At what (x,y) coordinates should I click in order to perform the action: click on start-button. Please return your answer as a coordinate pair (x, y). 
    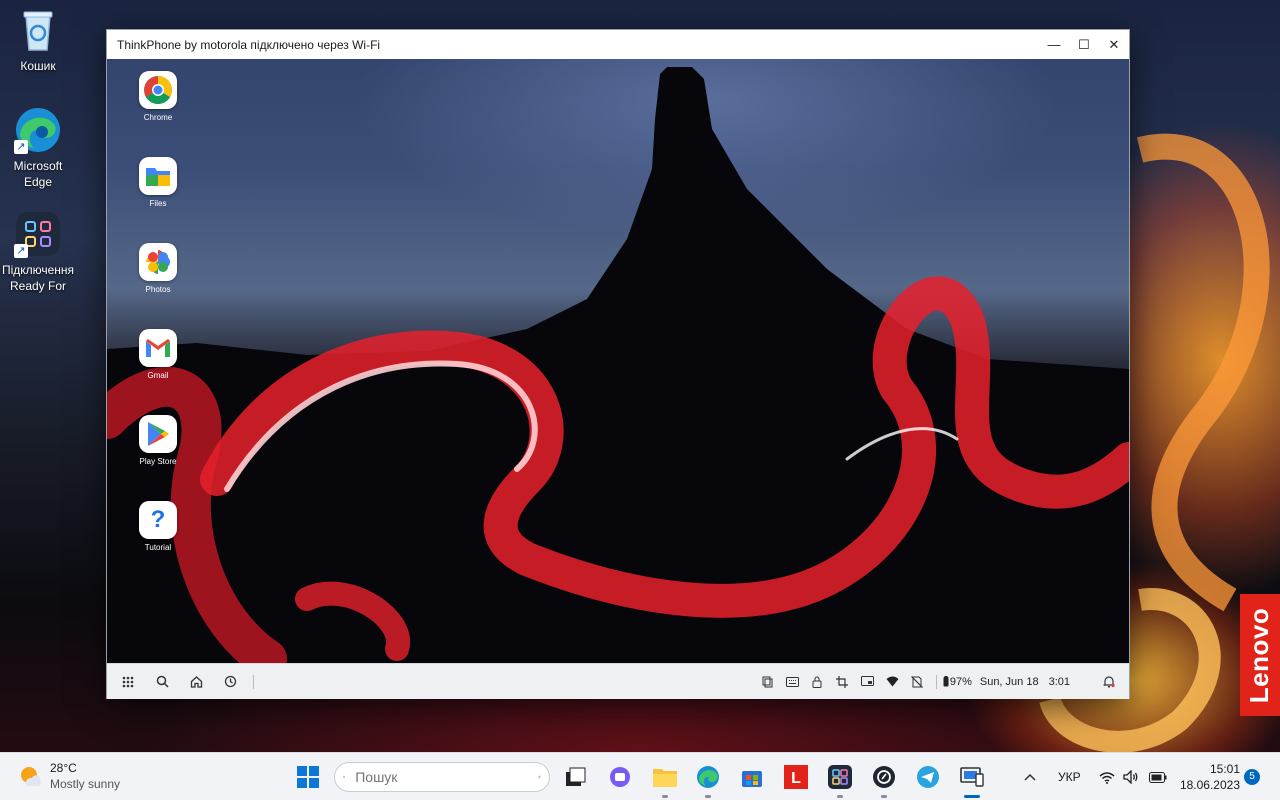
    Looking at the image, I should click on (308, 777).